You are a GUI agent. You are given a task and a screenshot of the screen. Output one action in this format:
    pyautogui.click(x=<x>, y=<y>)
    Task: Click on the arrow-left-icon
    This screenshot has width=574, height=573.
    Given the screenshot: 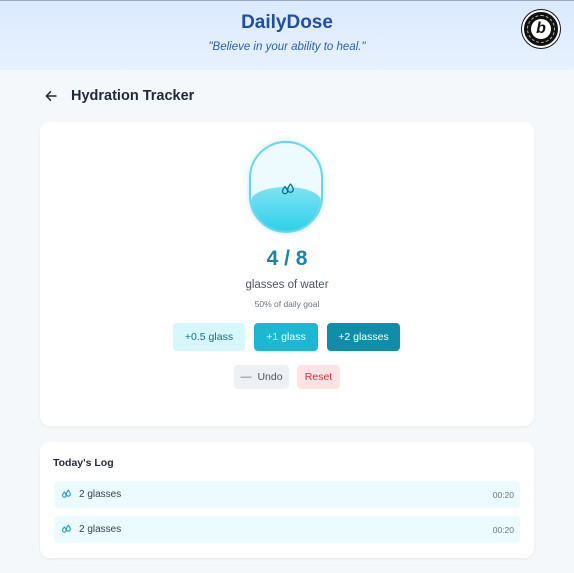 What is the action you would take?
    pyautogui.click(x=51, y=96)
    